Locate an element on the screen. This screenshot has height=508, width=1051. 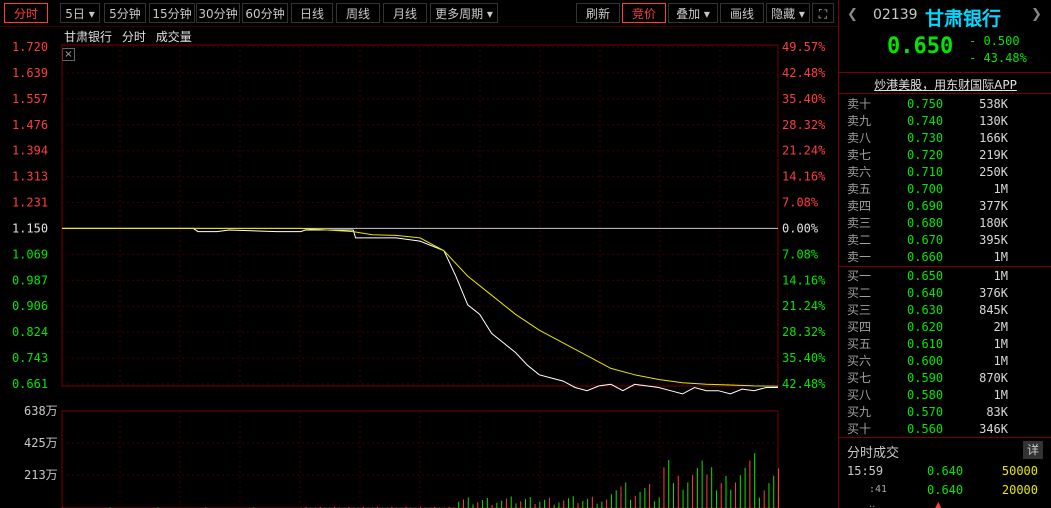
tab-5day: 5日 ▾ is located at coordinates (80, 13).